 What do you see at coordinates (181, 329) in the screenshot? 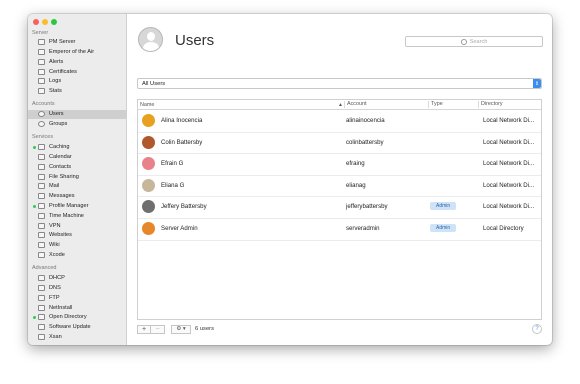
I see `gear-menu-button: ⚙ ▾` at bounding box center [181, 329].